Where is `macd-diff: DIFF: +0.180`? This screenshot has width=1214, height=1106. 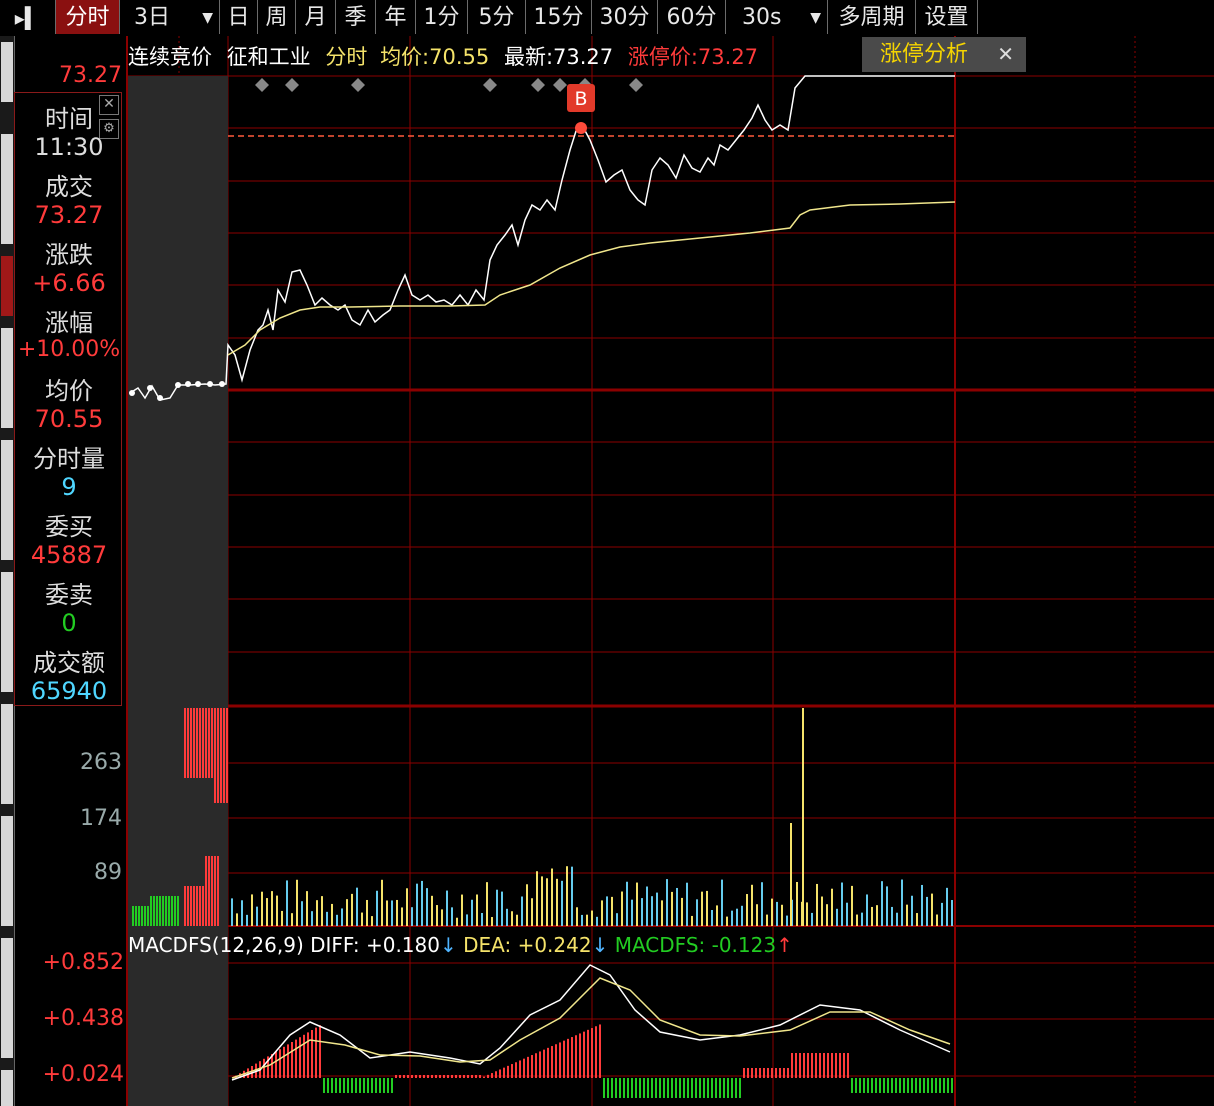
macd-diff: DIFF: +0.180 is located at coordinates (375, 945).